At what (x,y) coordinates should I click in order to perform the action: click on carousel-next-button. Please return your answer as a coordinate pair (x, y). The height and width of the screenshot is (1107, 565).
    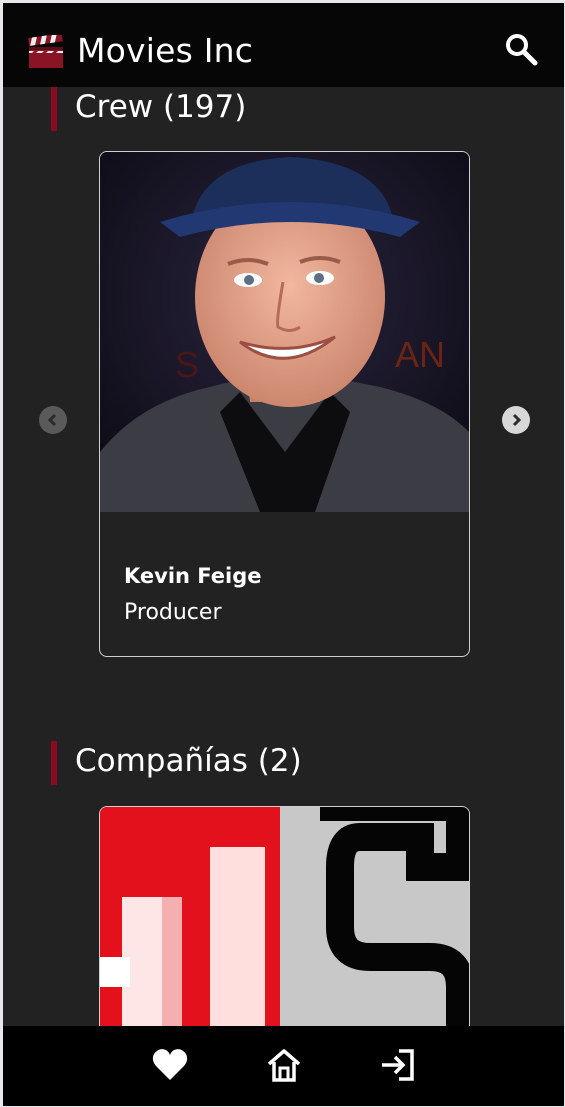
    Looking at the image, I should click on (516, 420).